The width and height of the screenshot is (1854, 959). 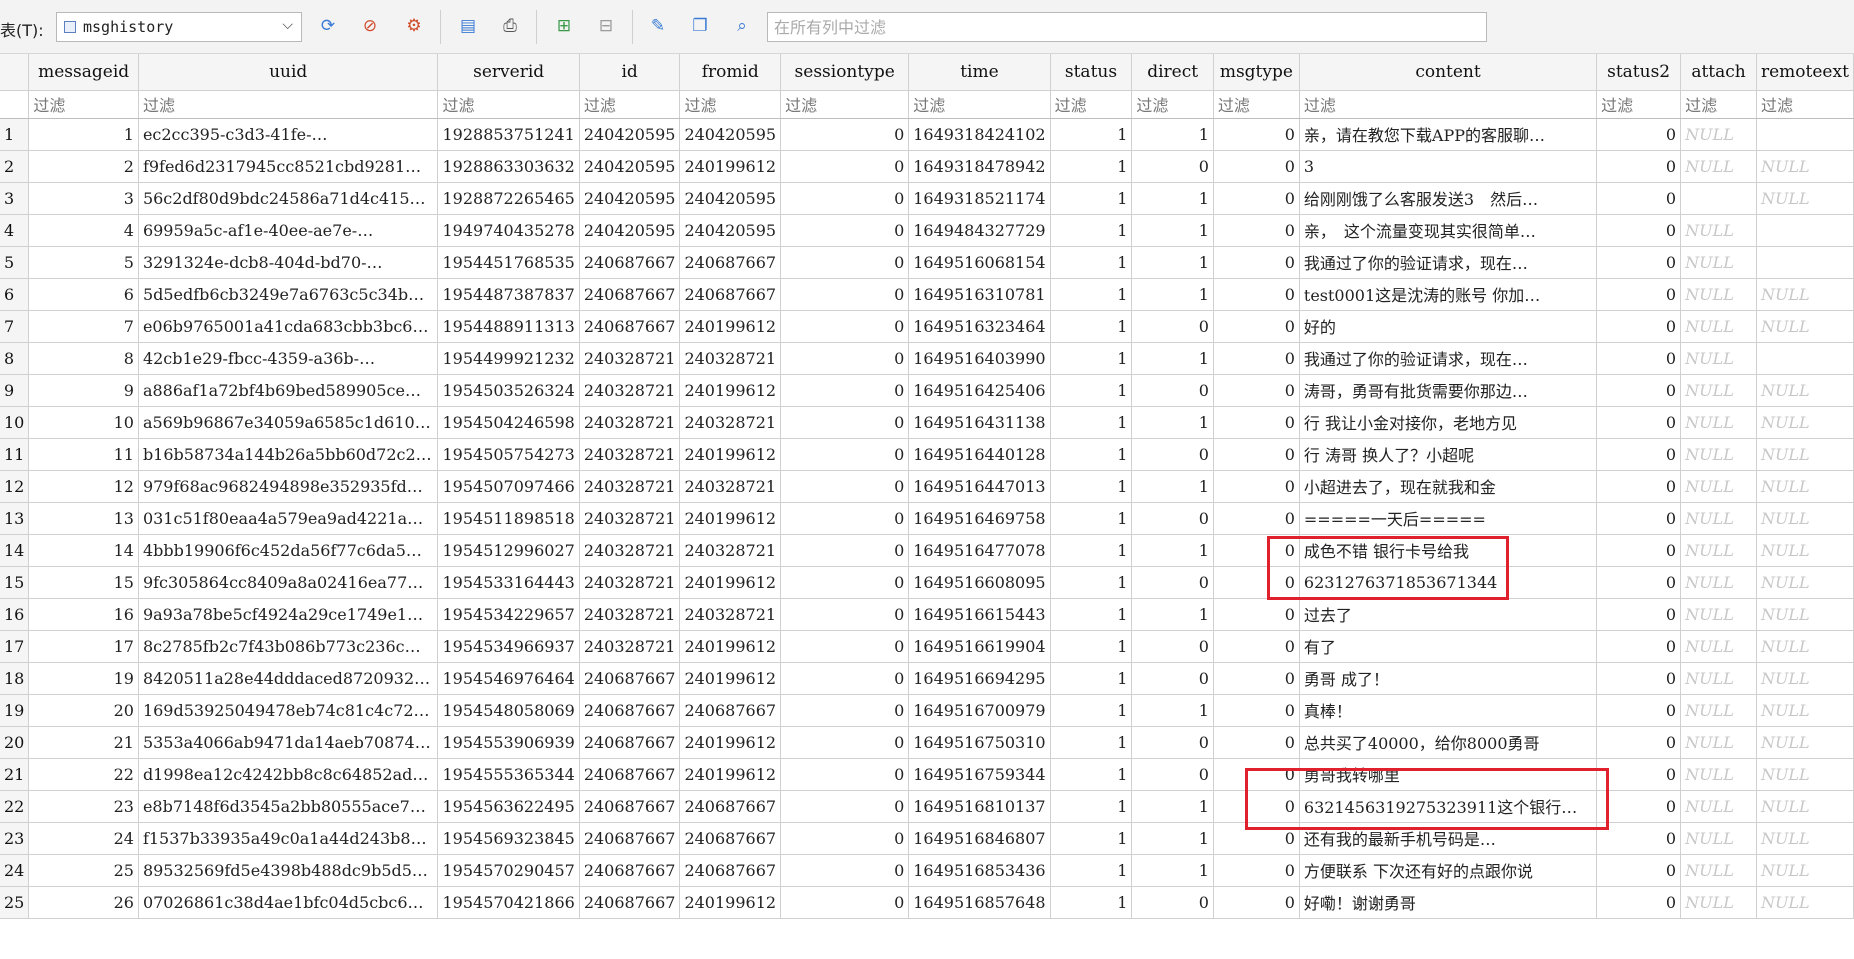 I want to click on cell-fromid: 240687667, so click(x=730, y=294).